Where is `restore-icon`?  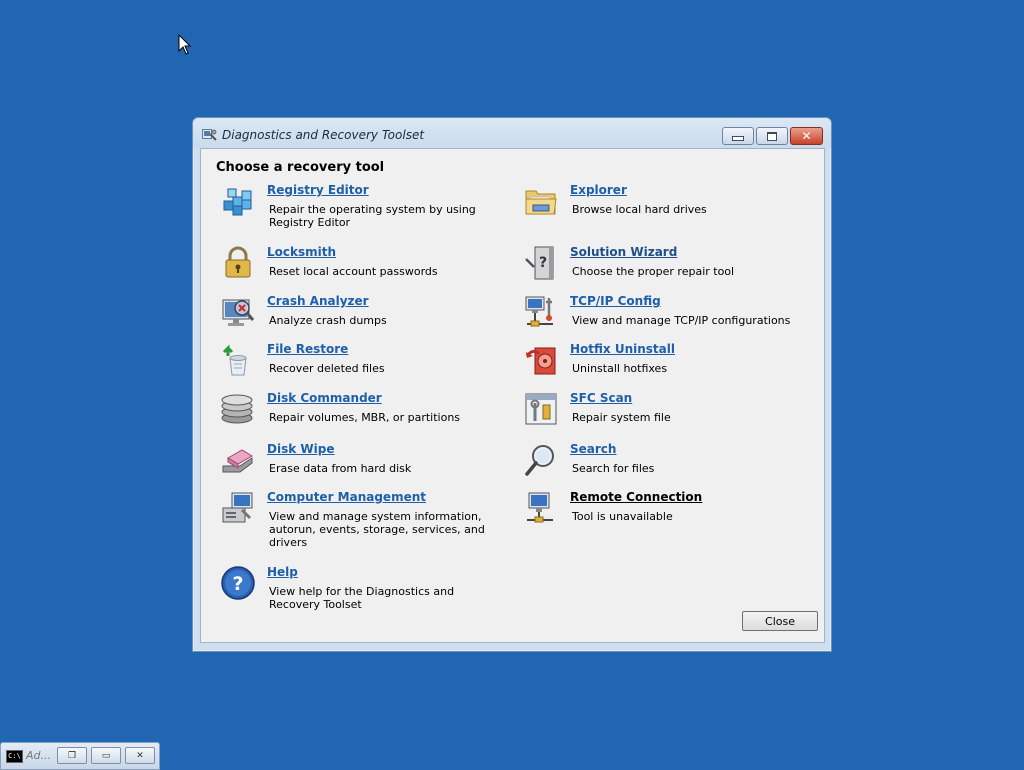
restore-icon is located at coordinates (772, 136).